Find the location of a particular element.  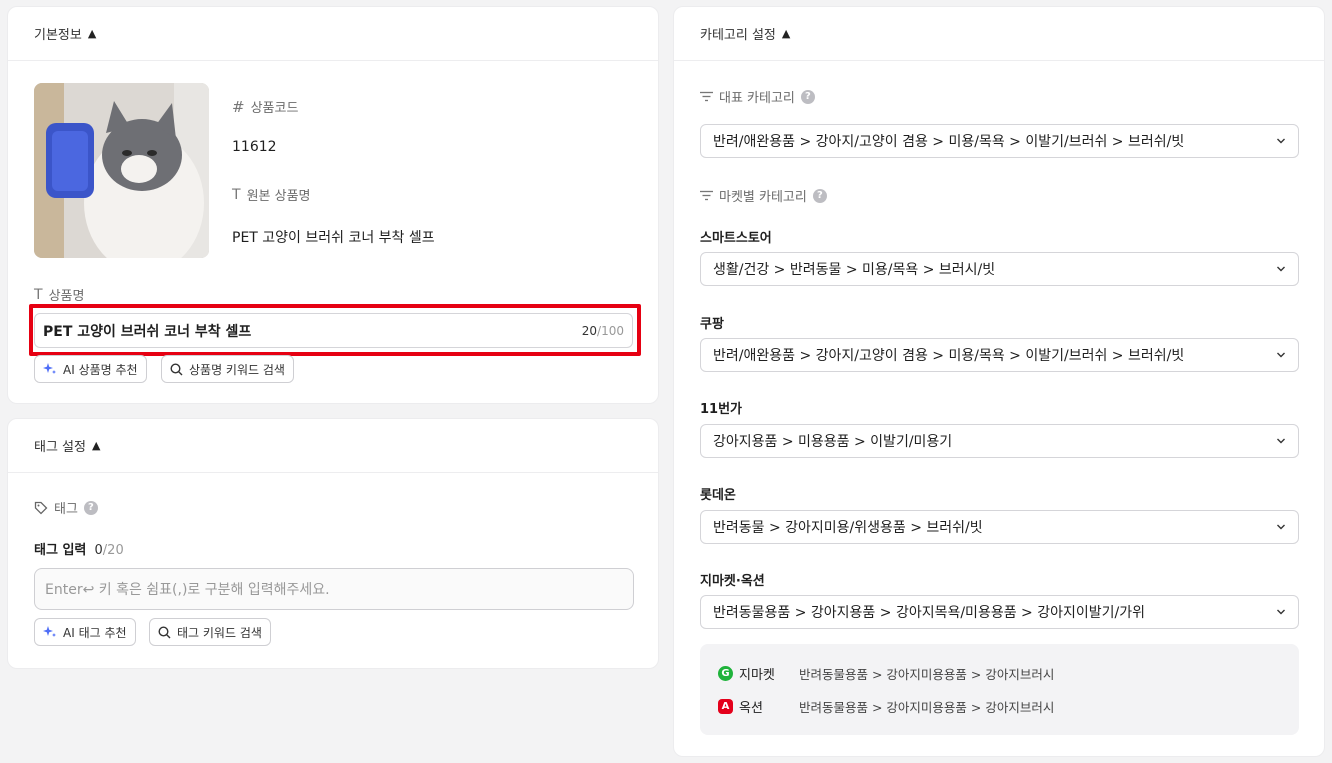

tag-label: 태그 ? is located at coordinates (66, 507).